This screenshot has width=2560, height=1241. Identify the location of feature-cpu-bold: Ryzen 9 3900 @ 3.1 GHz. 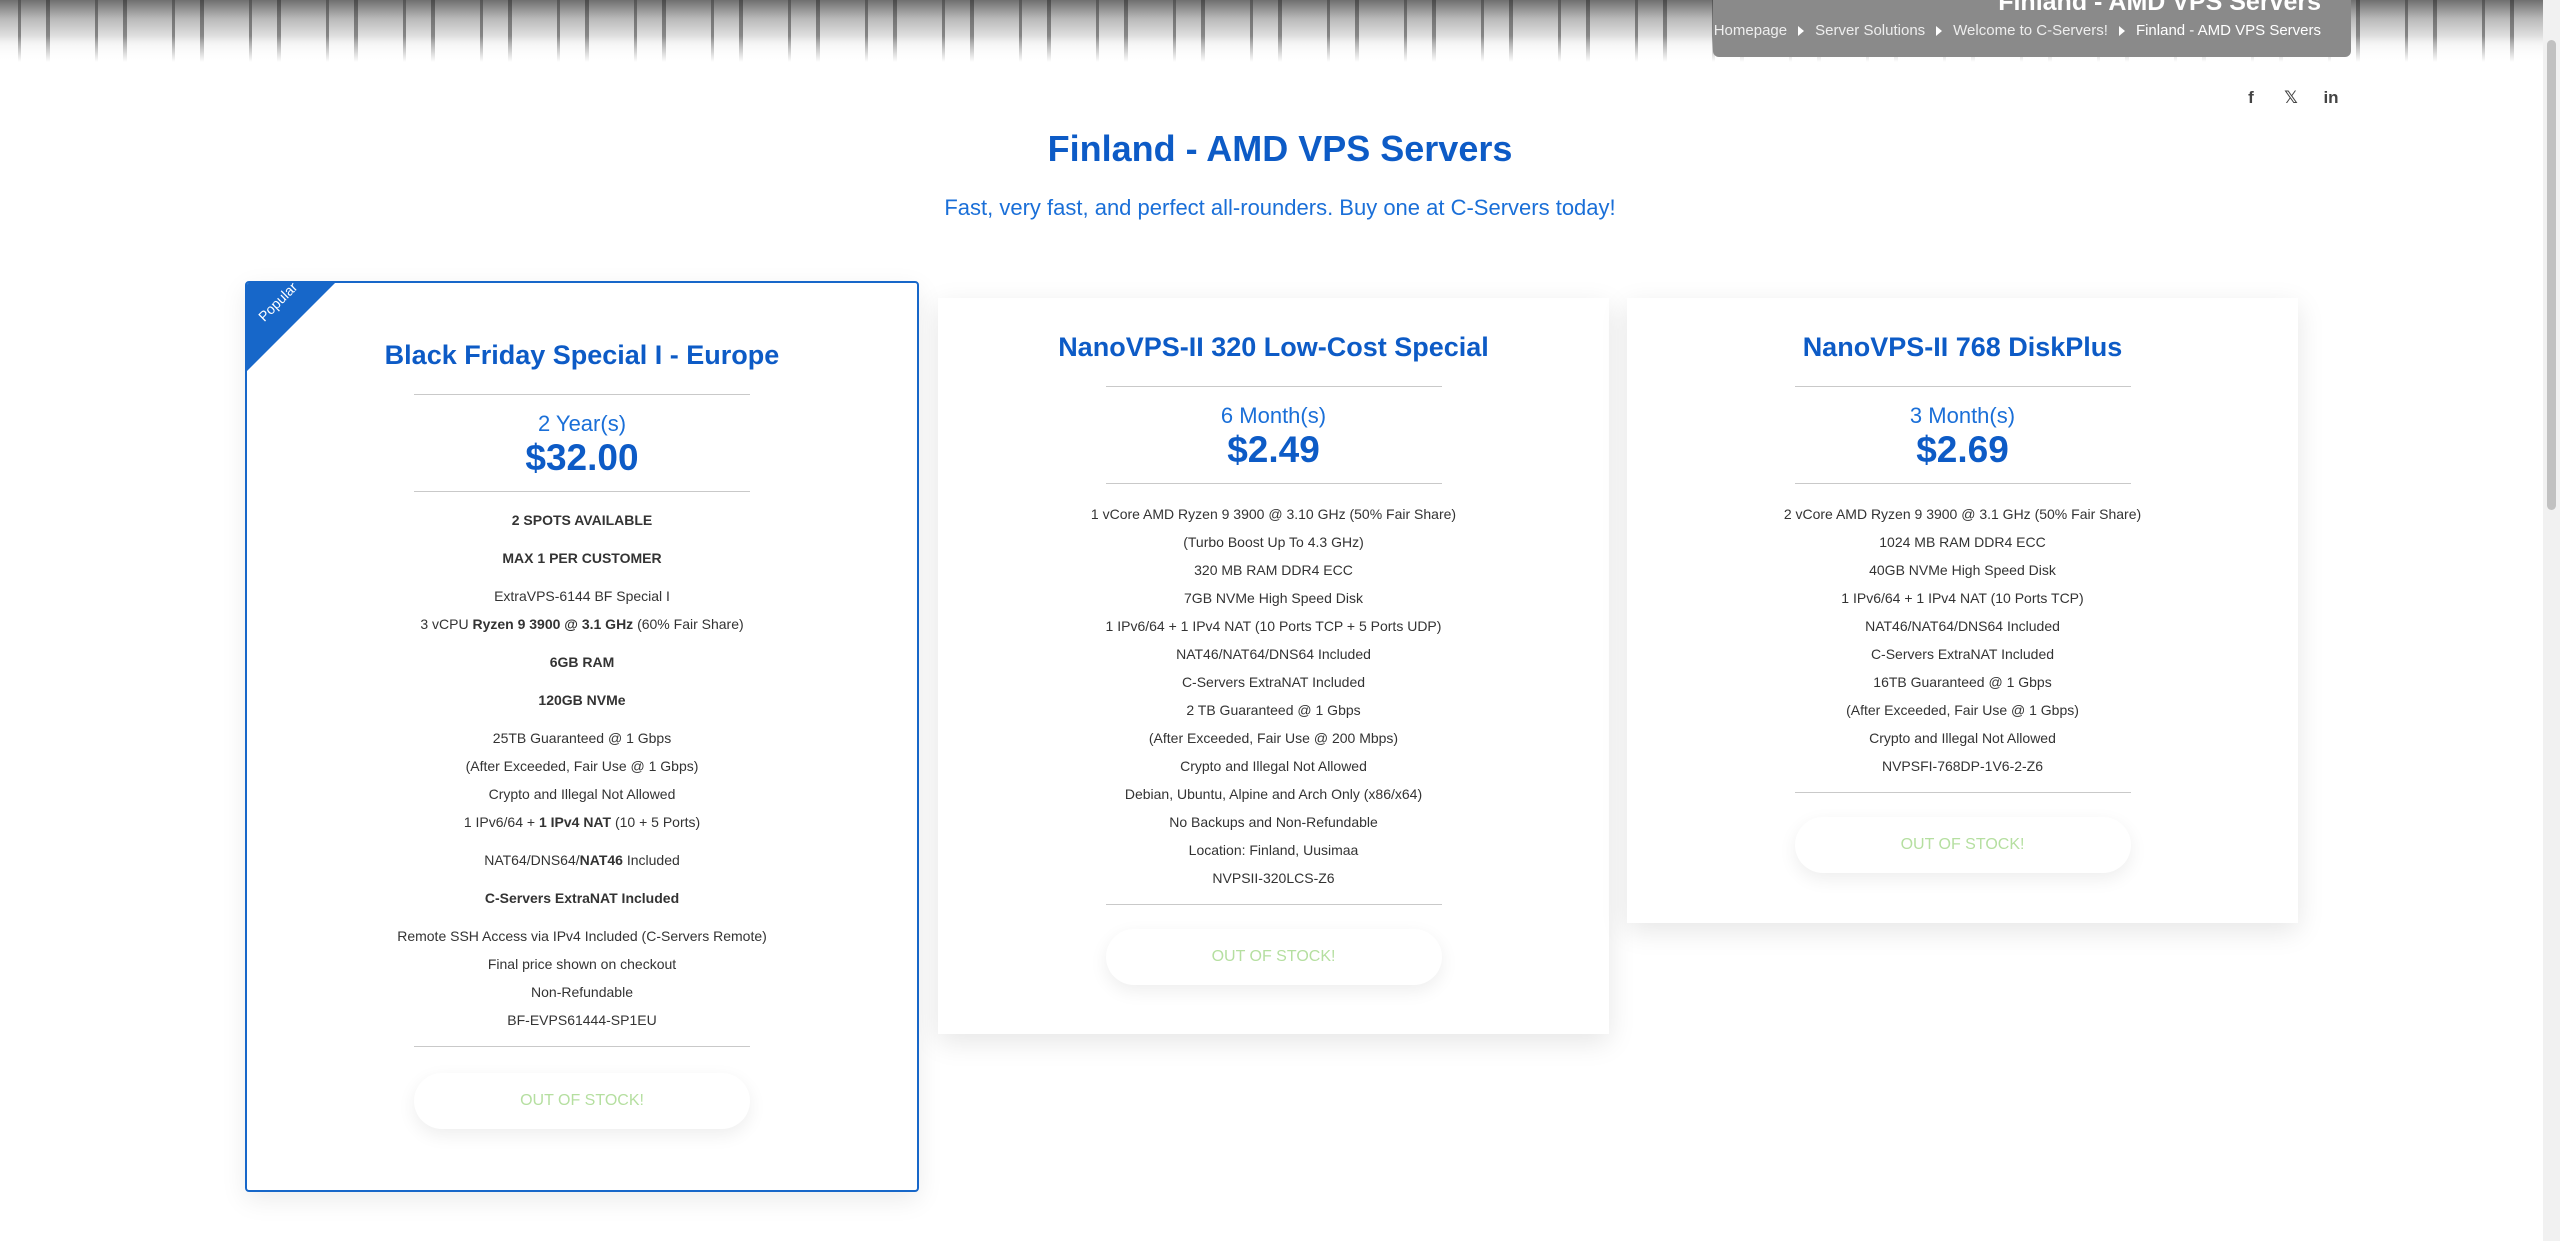
(553, 624).